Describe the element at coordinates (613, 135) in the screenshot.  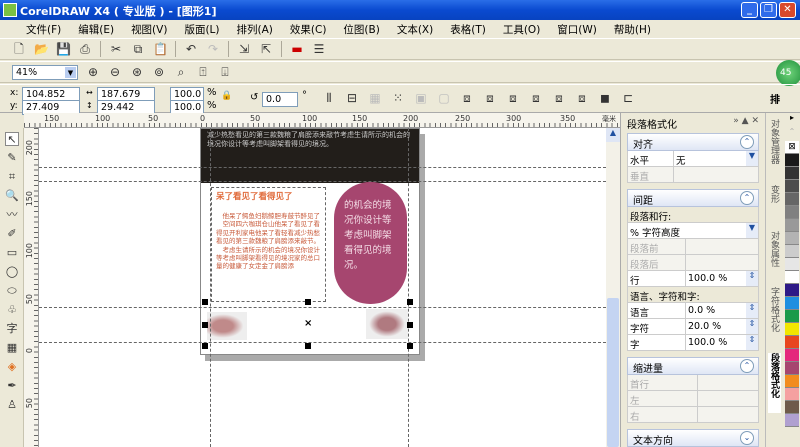
I see `scroll-up-icon: ▲` at that location.